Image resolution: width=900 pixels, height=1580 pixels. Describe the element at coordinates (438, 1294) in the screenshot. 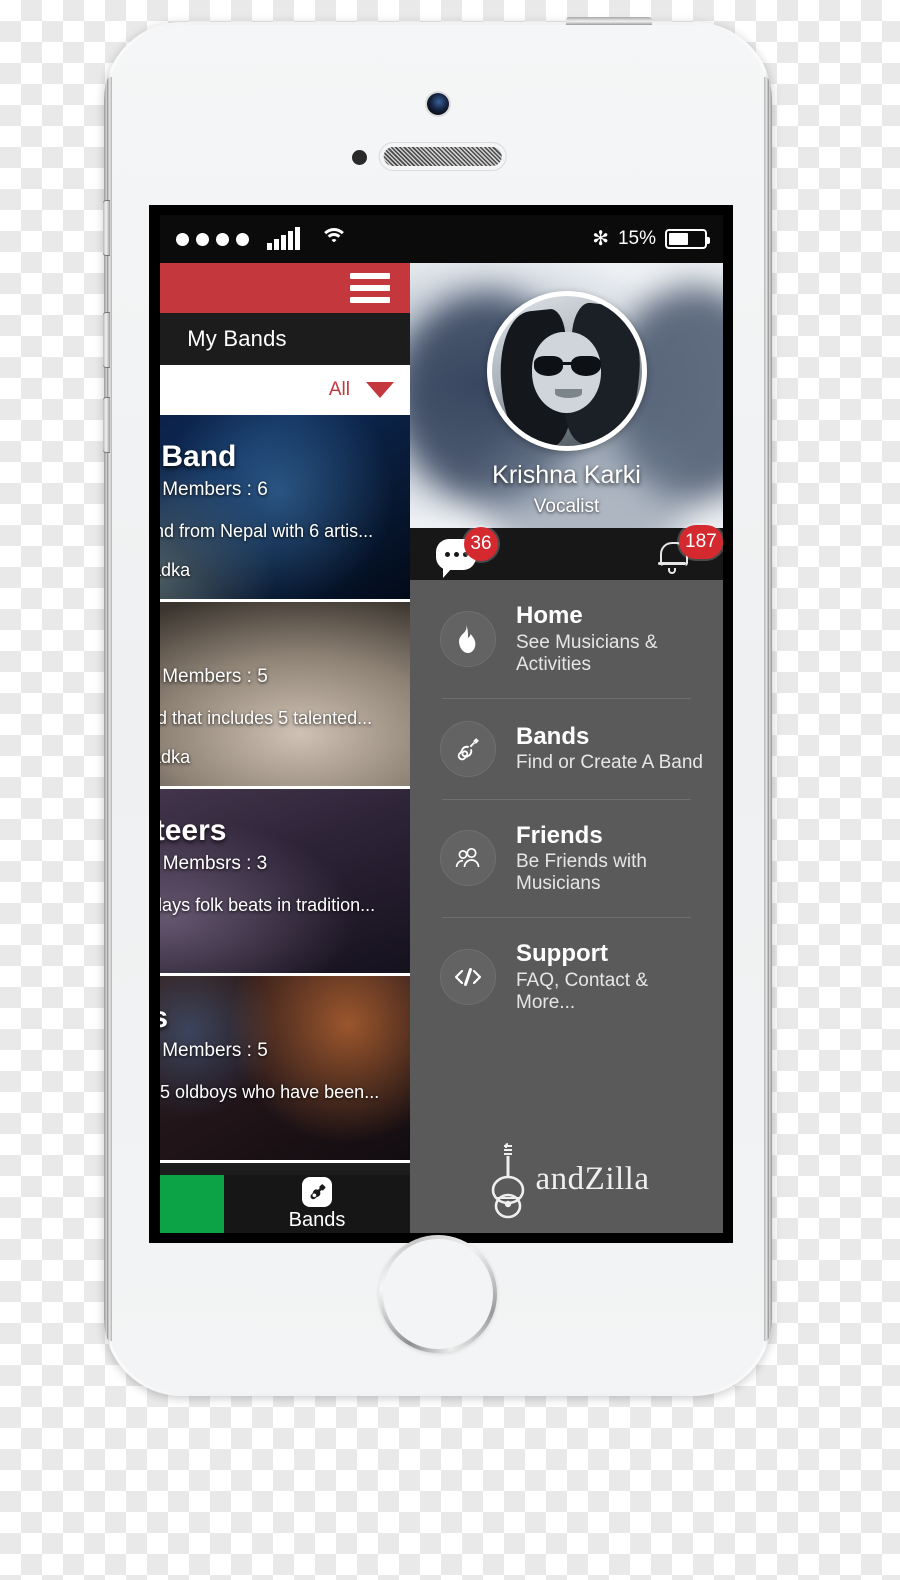

I see `home-button` at that location.